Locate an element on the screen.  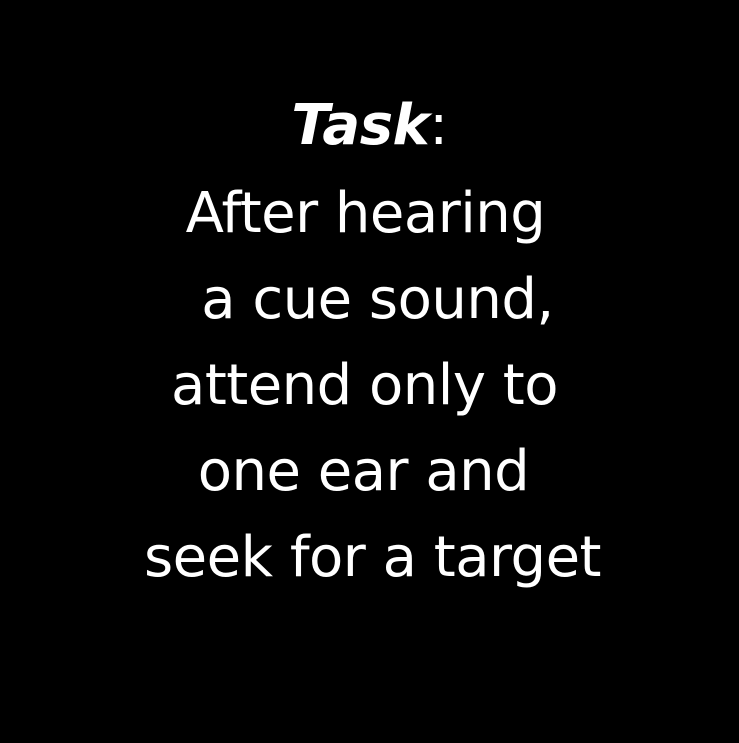
task-line-2: a cue sound, is located at coordinates (377, 299).